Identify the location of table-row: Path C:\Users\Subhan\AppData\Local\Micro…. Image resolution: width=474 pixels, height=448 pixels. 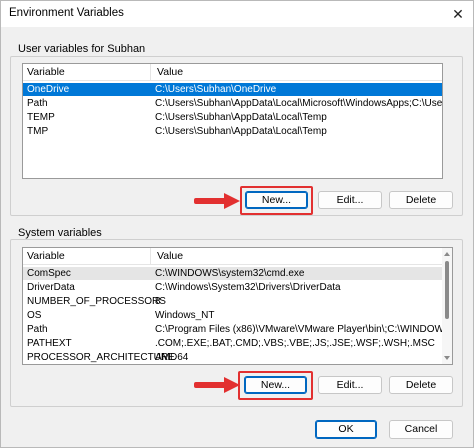
(232, 103).